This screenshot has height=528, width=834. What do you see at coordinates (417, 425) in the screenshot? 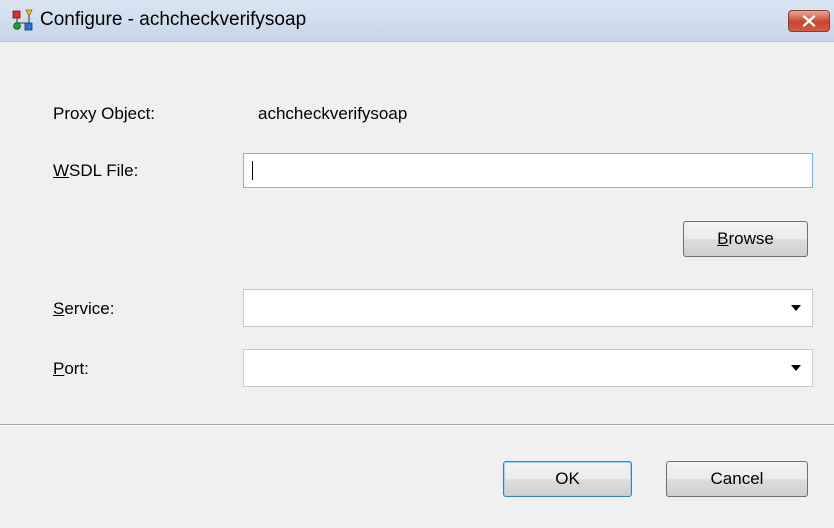
I see `divider` at bounding box center [417, 425].